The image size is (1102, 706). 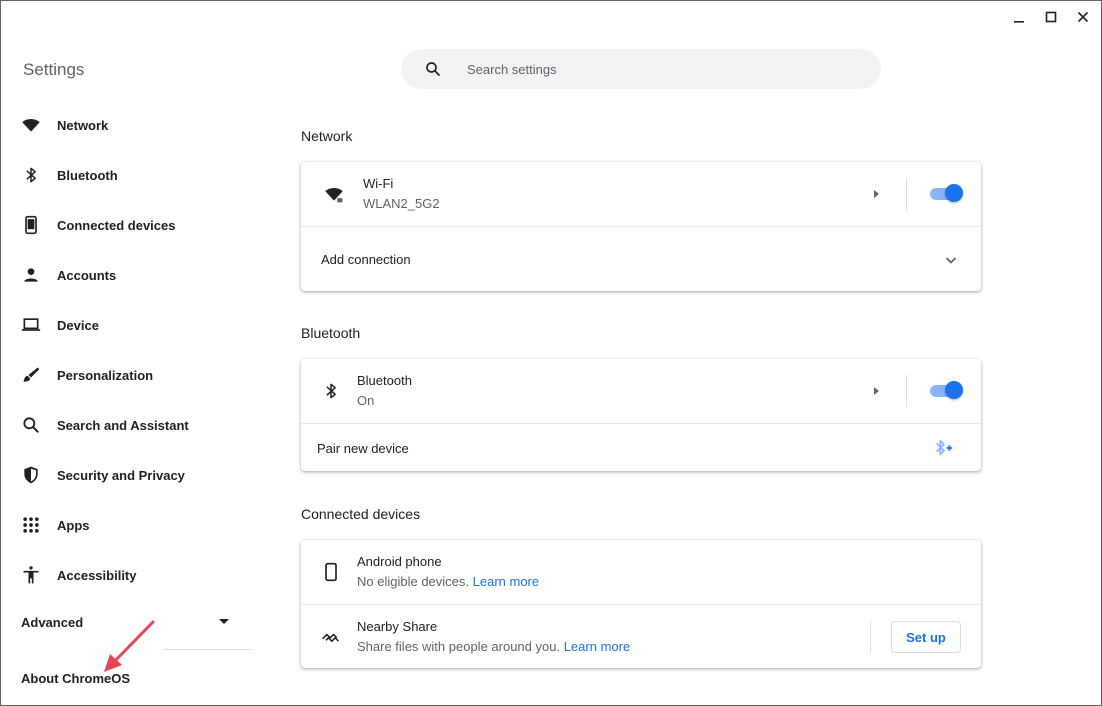 What do you see at coordinates (31, 325) in the screenshot?
I see `laptop-icon` at bounding box center [31, 325].